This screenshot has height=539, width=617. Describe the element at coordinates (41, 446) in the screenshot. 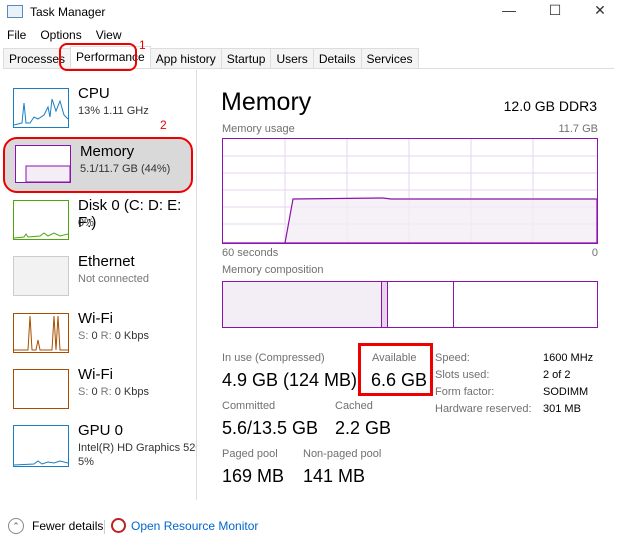

I see `gpu-thumbnail-graph` at that location.